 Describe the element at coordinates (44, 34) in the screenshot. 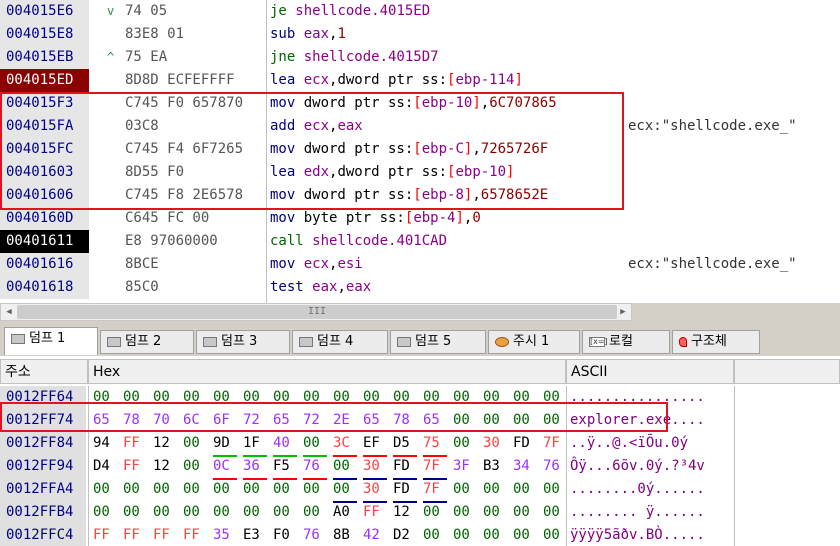

I see `instruction-address: 004015E8` at that location.